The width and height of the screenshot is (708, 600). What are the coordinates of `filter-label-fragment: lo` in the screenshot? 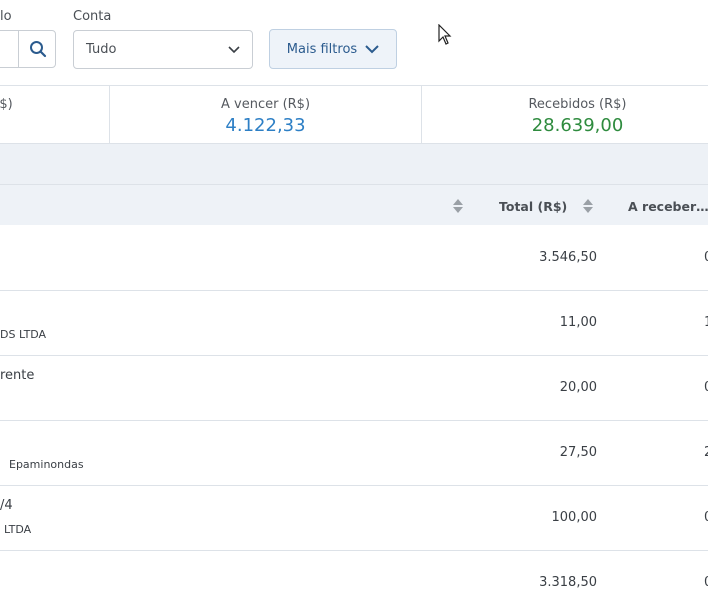 It's located at (6, 16).